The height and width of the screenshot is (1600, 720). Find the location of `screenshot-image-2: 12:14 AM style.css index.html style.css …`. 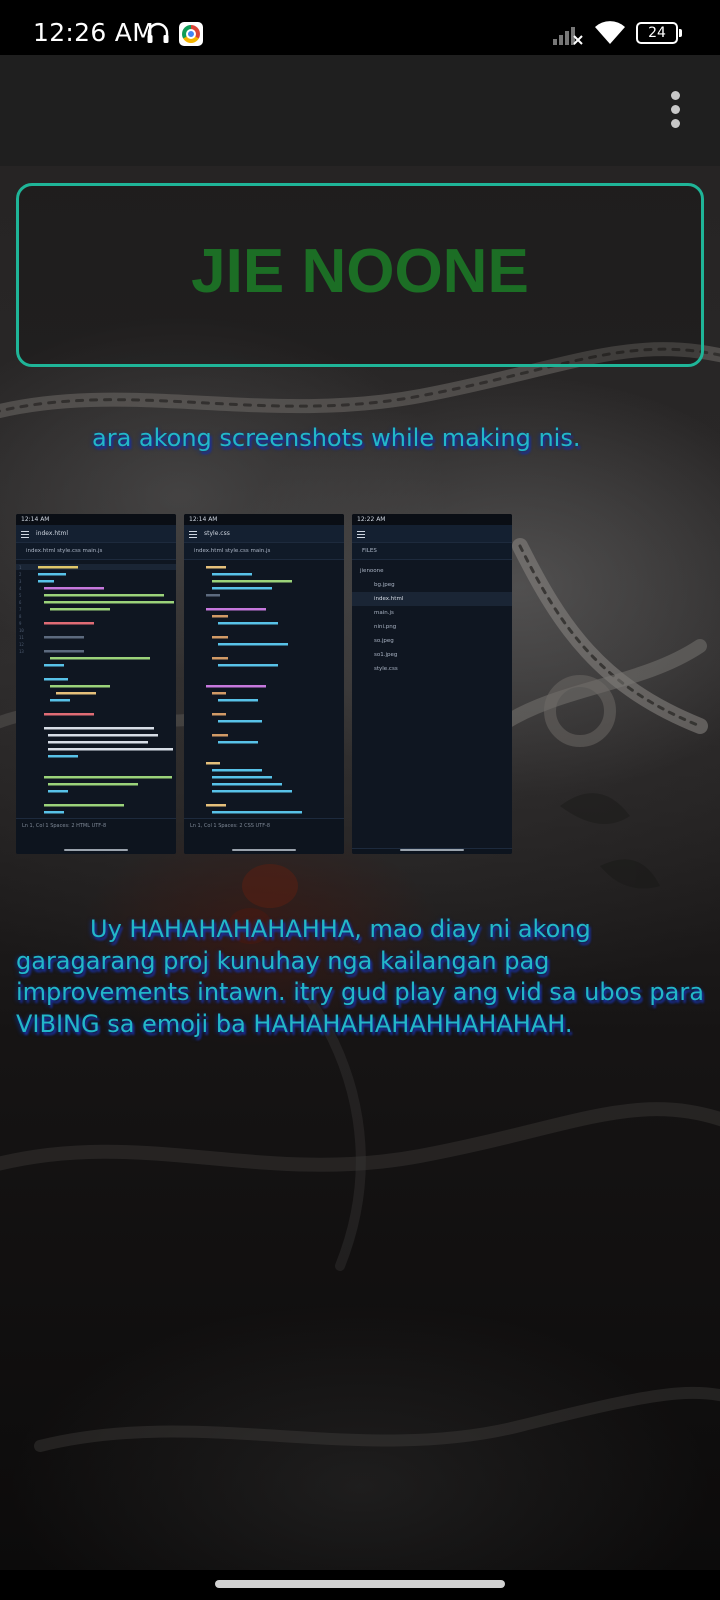

screenshot-image-2: 12:14 AM style.css index.html style.css … is located at coordinates (264, 684).